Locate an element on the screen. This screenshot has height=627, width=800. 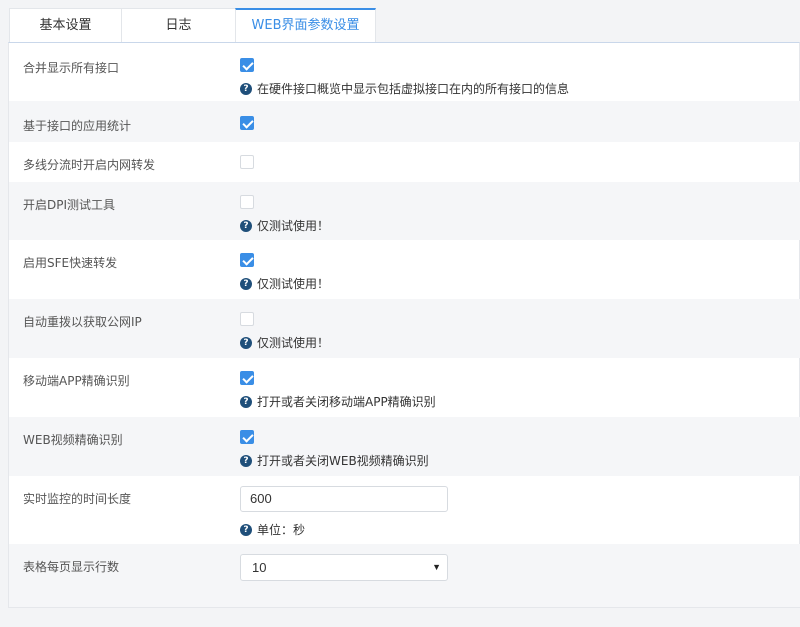
help-text-content: 打开或者关闭移动端APP精确识别 is located at coordinates (346, 402).